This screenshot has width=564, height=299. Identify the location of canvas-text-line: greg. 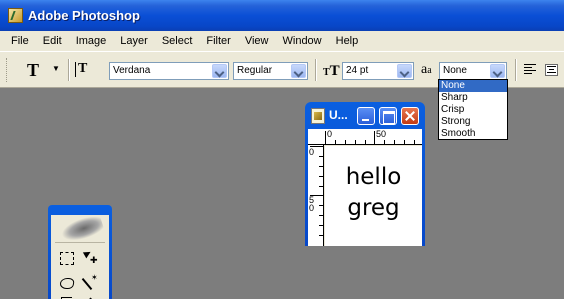
(373, 208).